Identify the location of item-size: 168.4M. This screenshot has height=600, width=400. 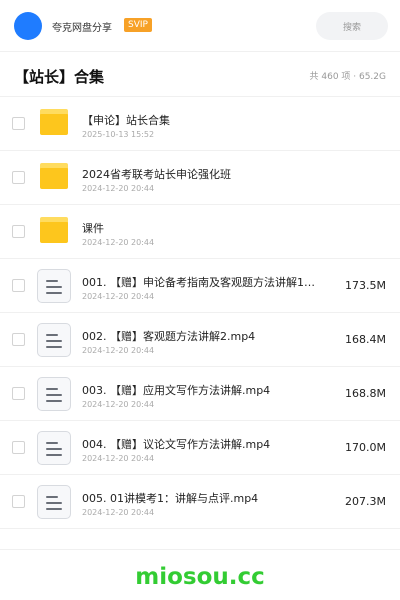
(365, 339).